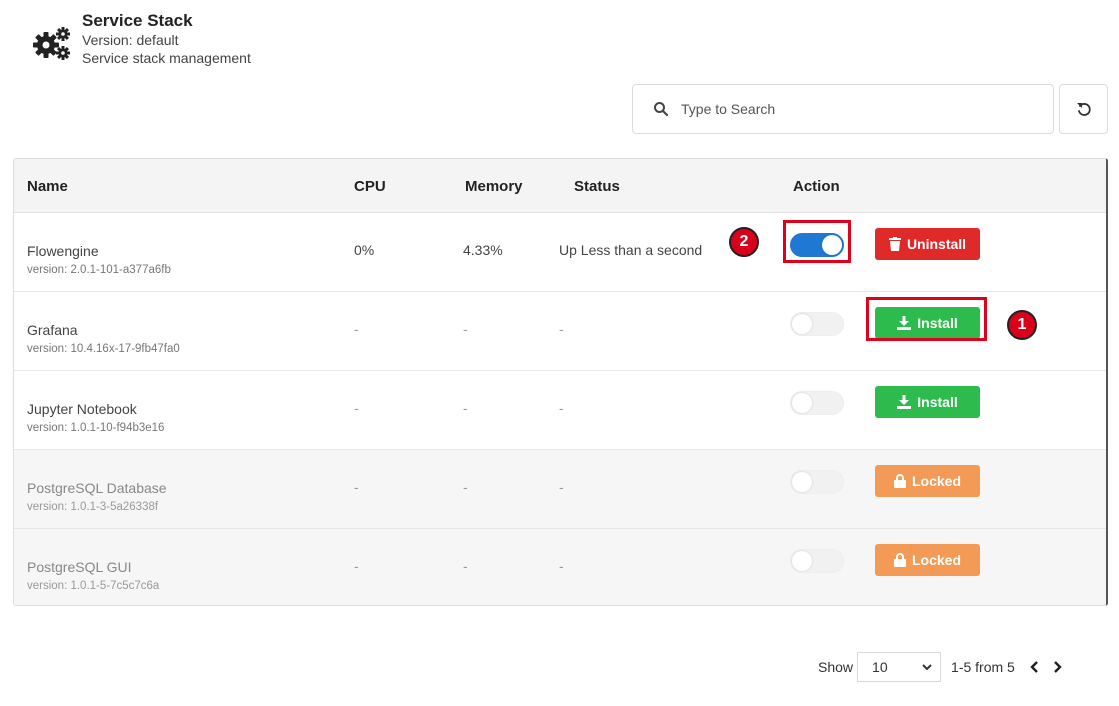 Image resolution: width=1119 pixels, height=706 pixels. Describe the element at coordinates (836, 667) in the screenshot. I see `show-label: Show` at that location.